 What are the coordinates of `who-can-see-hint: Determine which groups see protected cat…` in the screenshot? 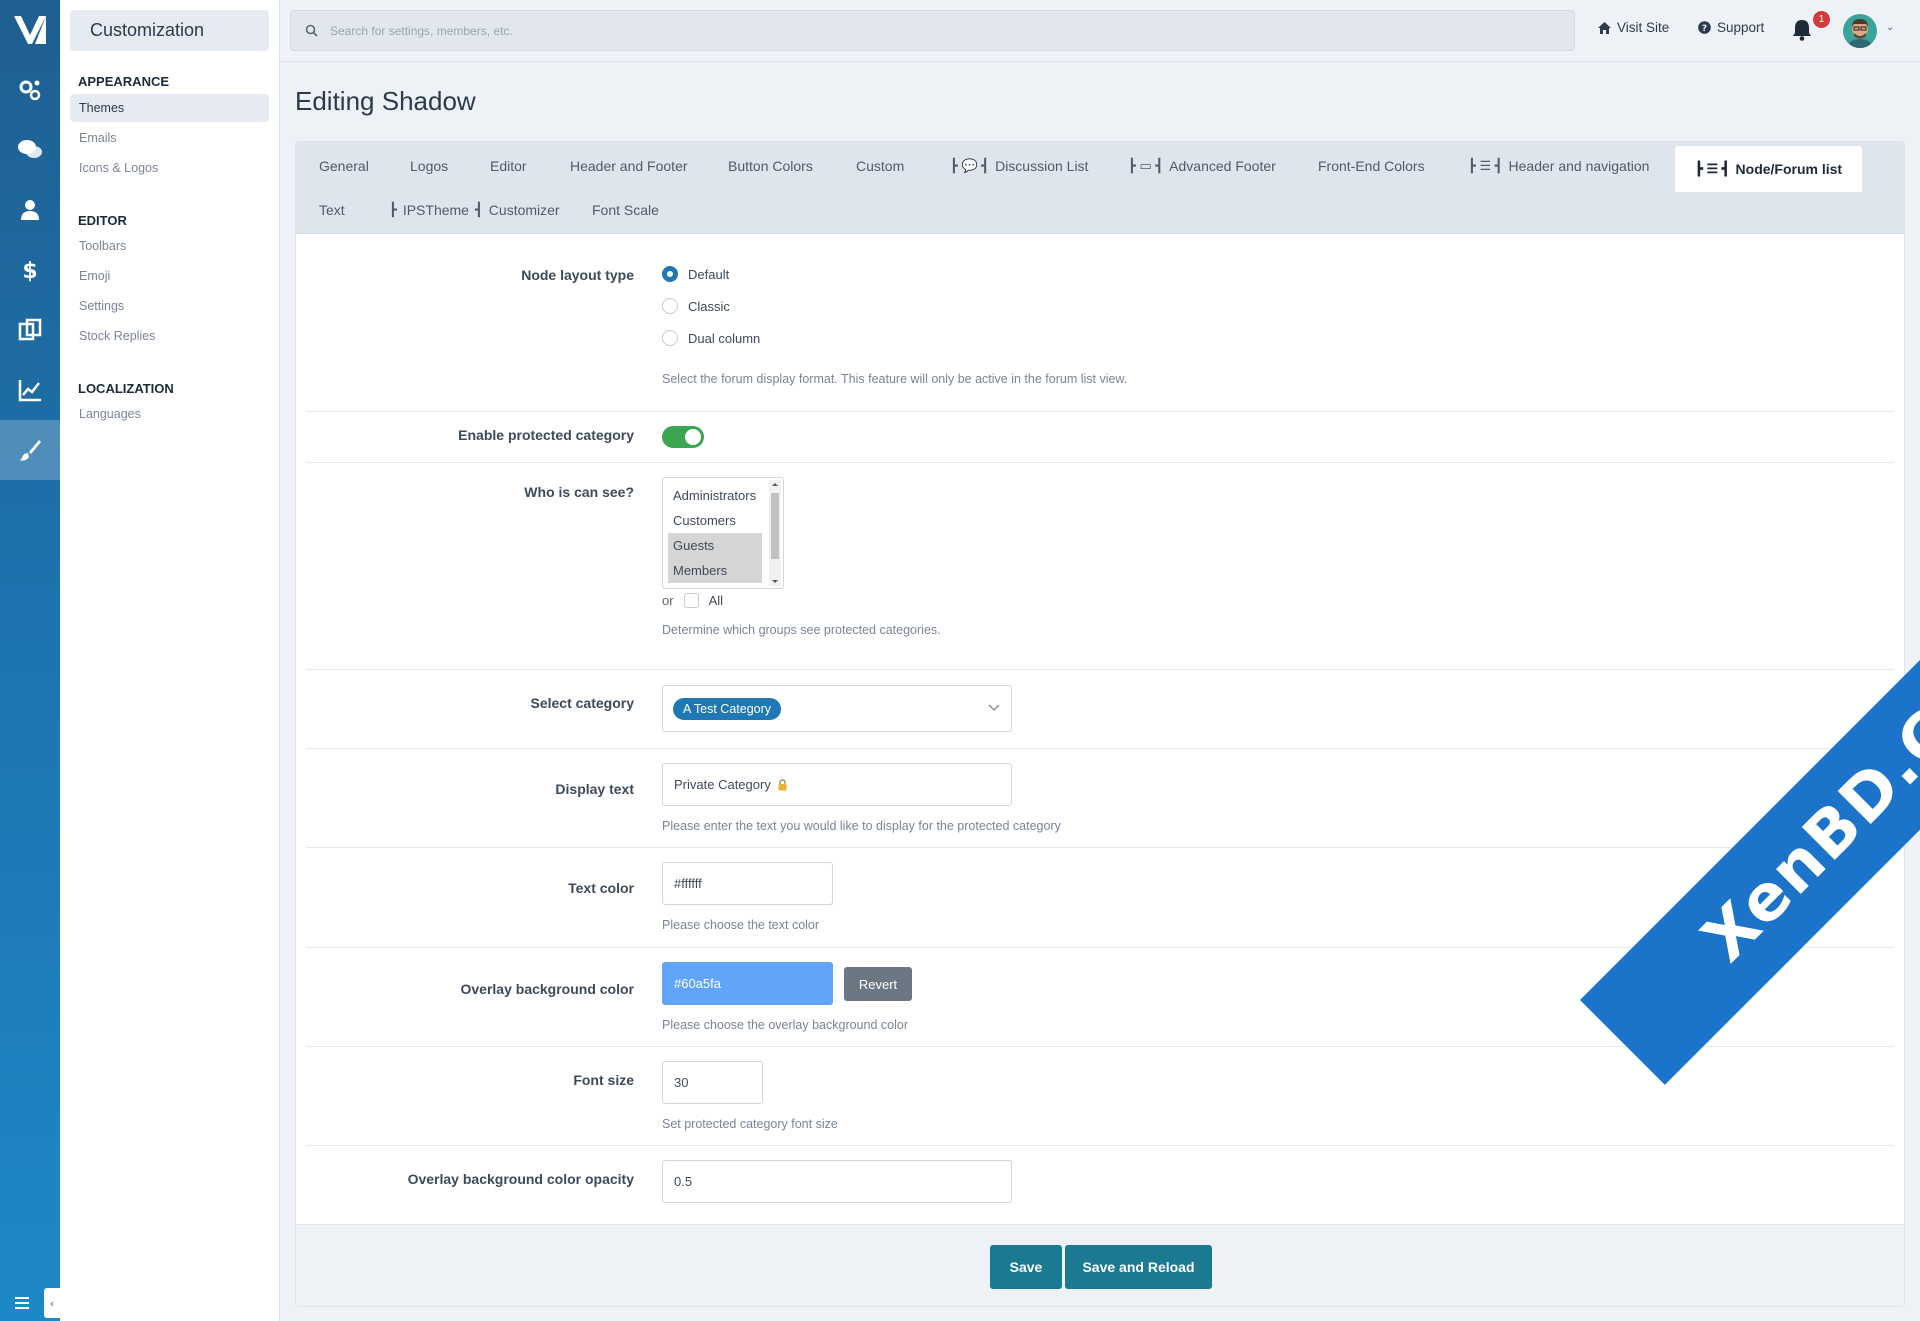 It's located at (801, 630).